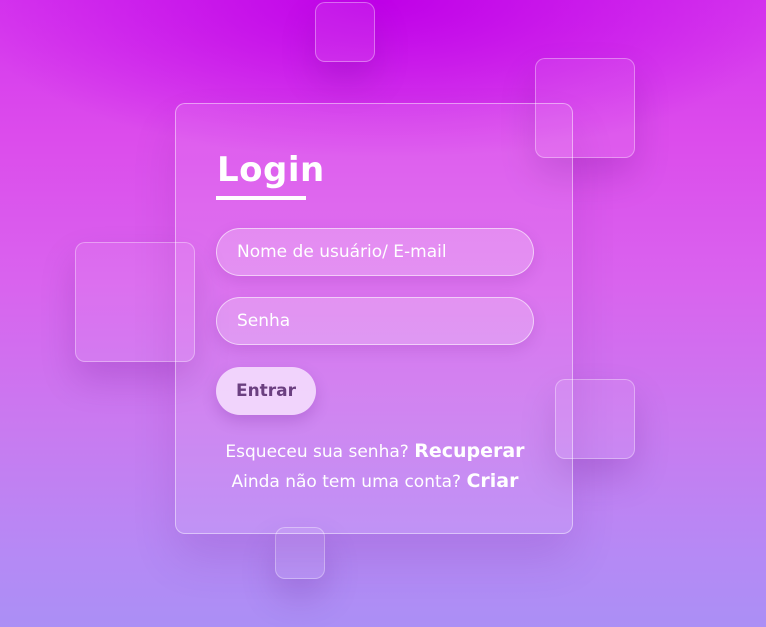  What do you see at coordinates (261, 198) in the screenshot?
I see `title-underline` at bounding box center [261, 198].